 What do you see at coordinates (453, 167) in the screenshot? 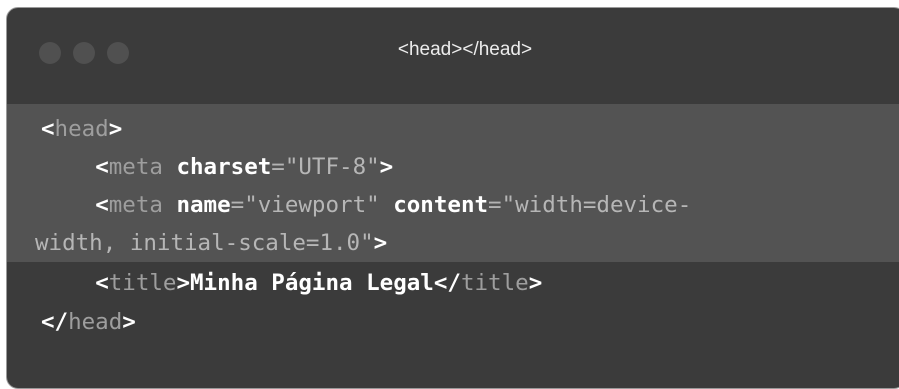
I see `code-line-2: <meta charset="UTF-8">` at bounding box center [453, 167].